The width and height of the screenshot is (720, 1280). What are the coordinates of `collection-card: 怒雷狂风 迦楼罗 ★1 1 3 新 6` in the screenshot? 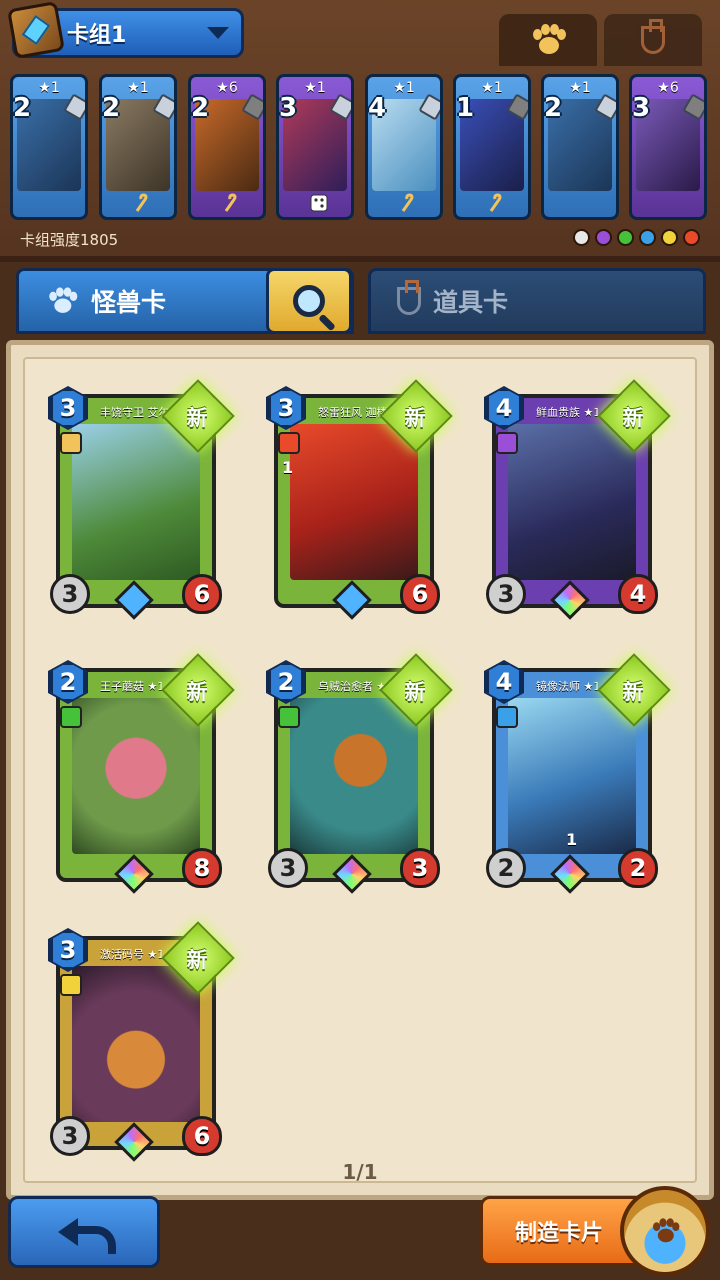 It's located at (359, 499).